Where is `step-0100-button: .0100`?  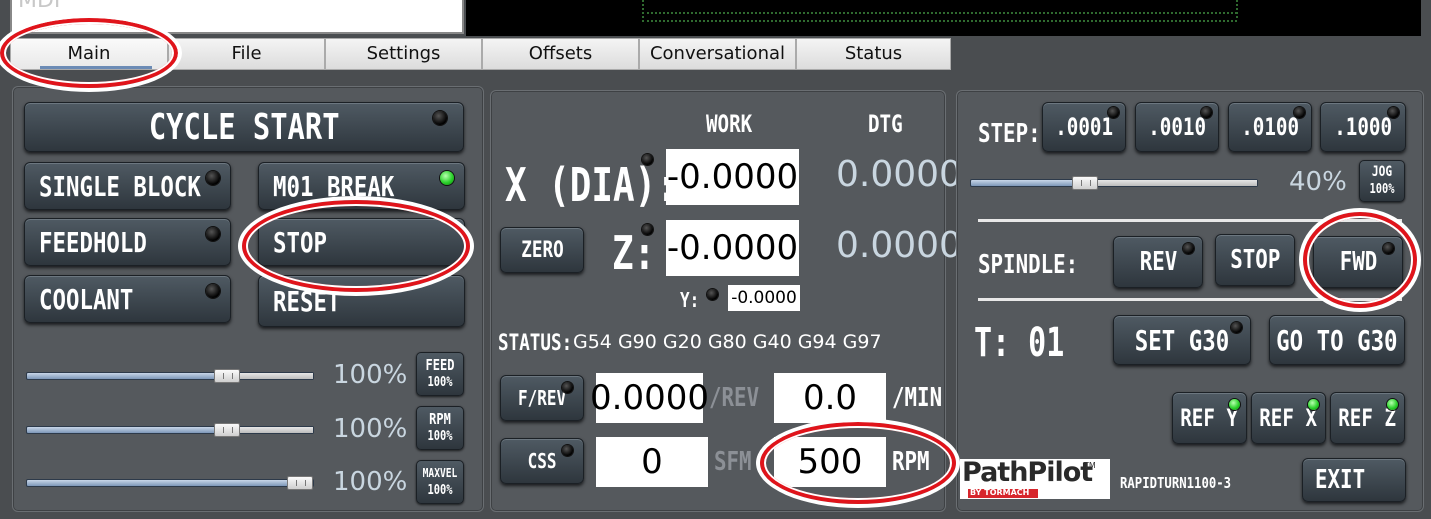 step-0100-button: .0100 is located at coordinates (1270, 127).